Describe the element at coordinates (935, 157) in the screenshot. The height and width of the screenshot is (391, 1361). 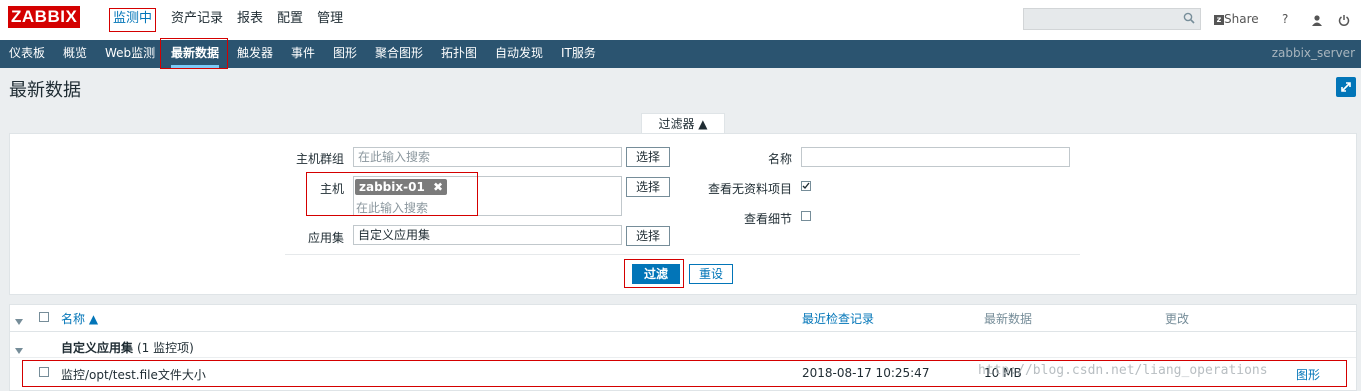
I see `name-input` at that location.